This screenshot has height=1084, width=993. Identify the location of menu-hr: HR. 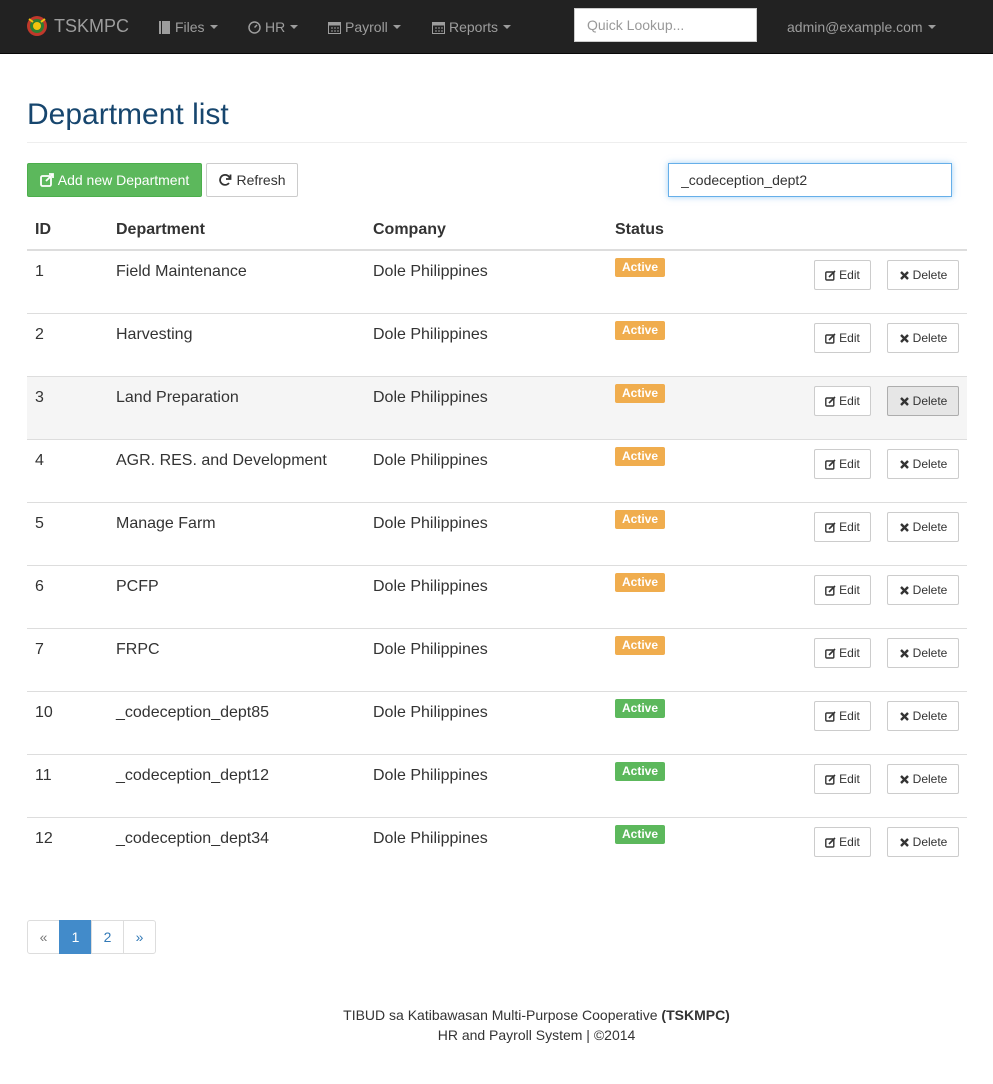
(273, 27).